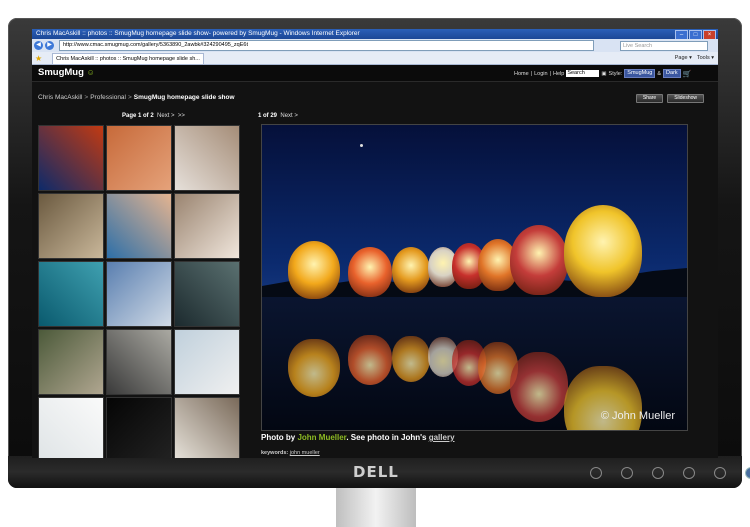 This screenshot has width=750, height=527. What do you see at coordinates (361, 145) in the screenshot?
I see `moon` at bounding box center [361, 145].